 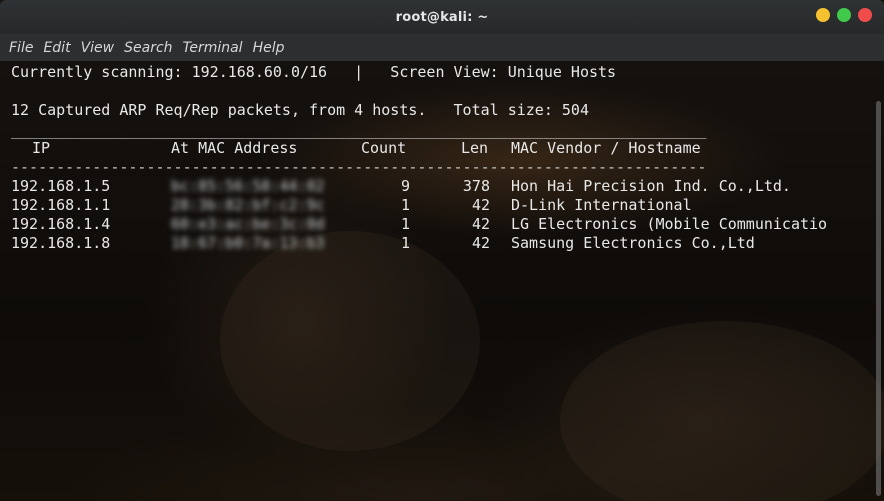 What do you see at coordinates (248, 224) in the screenshot?
I see `row-mac: 60:e3:ac:be:3c:0d` at bounding box center [248, 224].